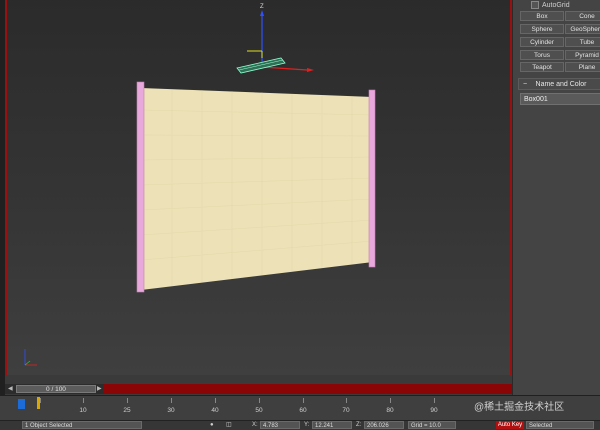 The image size is (600, 430). I want to click on geosphere-button: GeoSphere, so click(582, 29).